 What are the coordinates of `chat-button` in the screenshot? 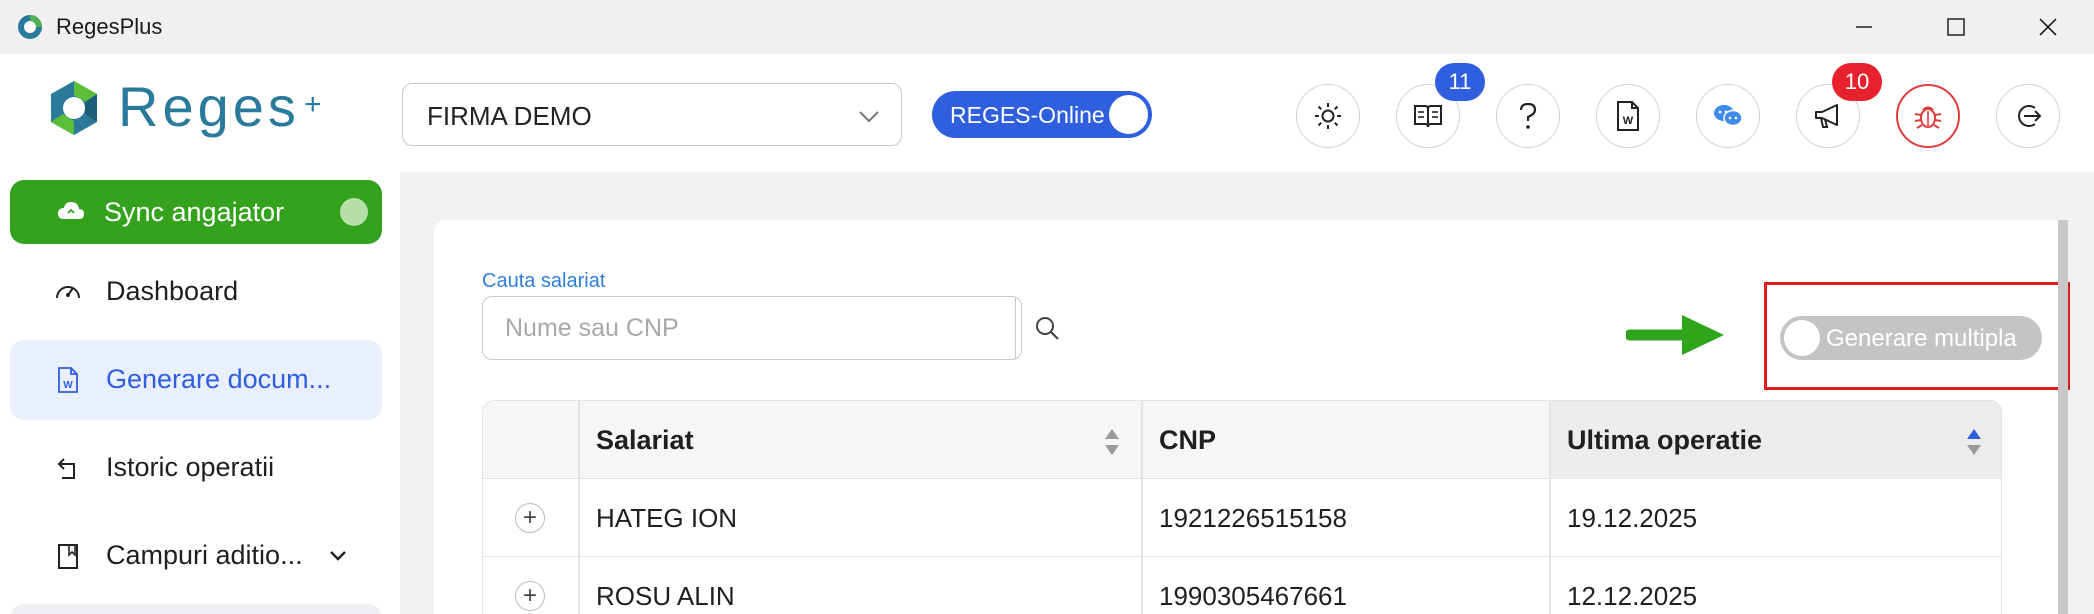 It's located at (1728, 116).